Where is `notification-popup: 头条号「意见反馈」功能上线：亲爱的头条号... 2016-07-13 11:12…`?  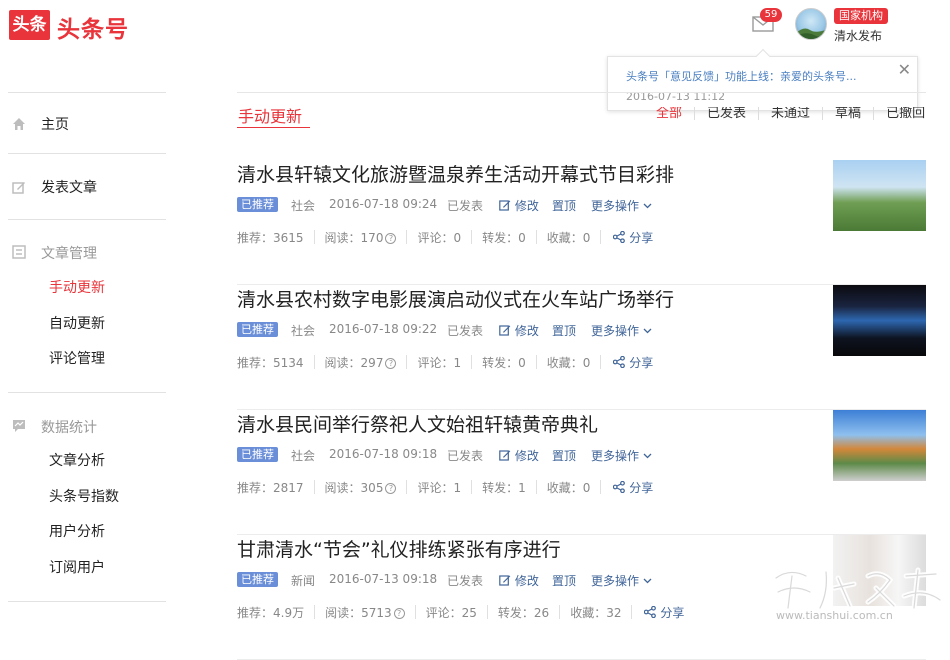
notification-popup: 头条号「意见反馈」功能上线：亲爱的头条号... 2016-07-13 11:12… is located at coordinates (762, 79).